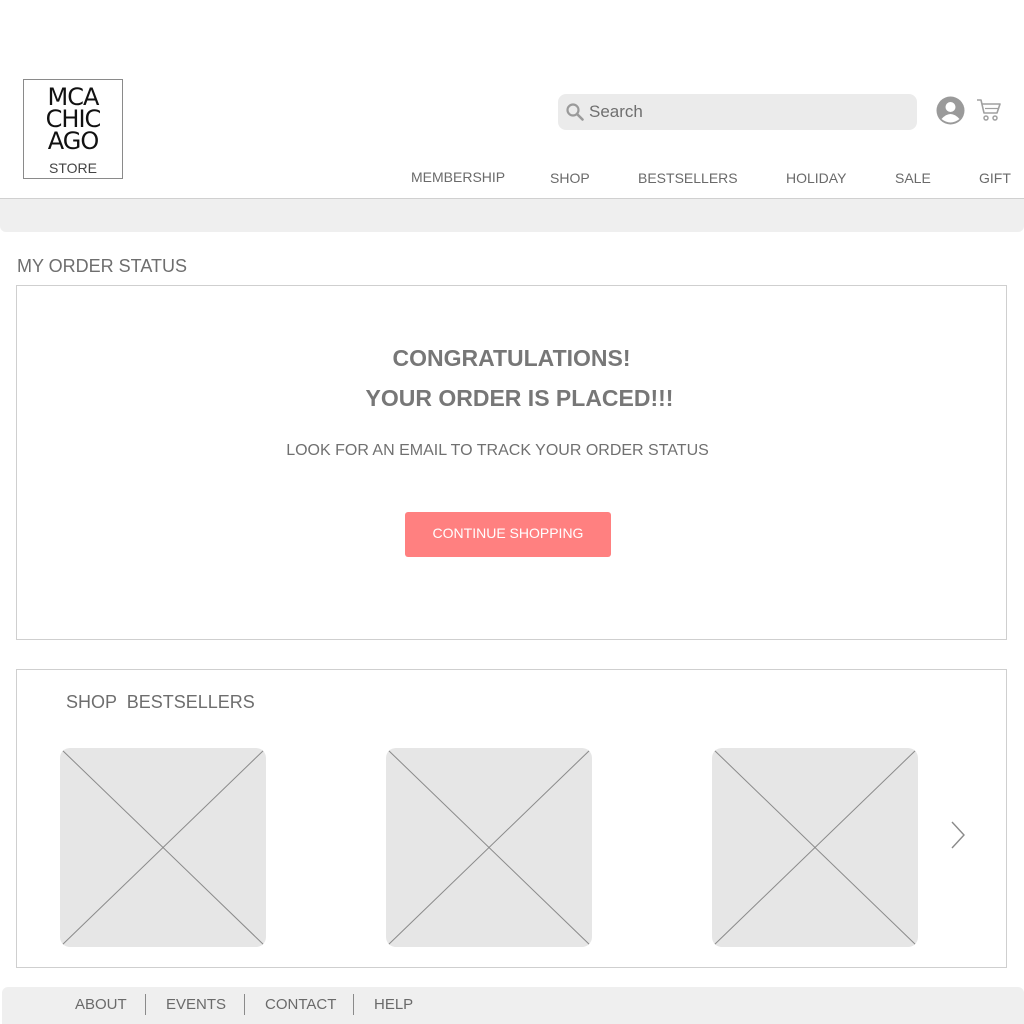 Image resolution: width=1024 pixels, height=1024 pixels. I want to click on nav-item-shop: SHOP, so click(570, 178).